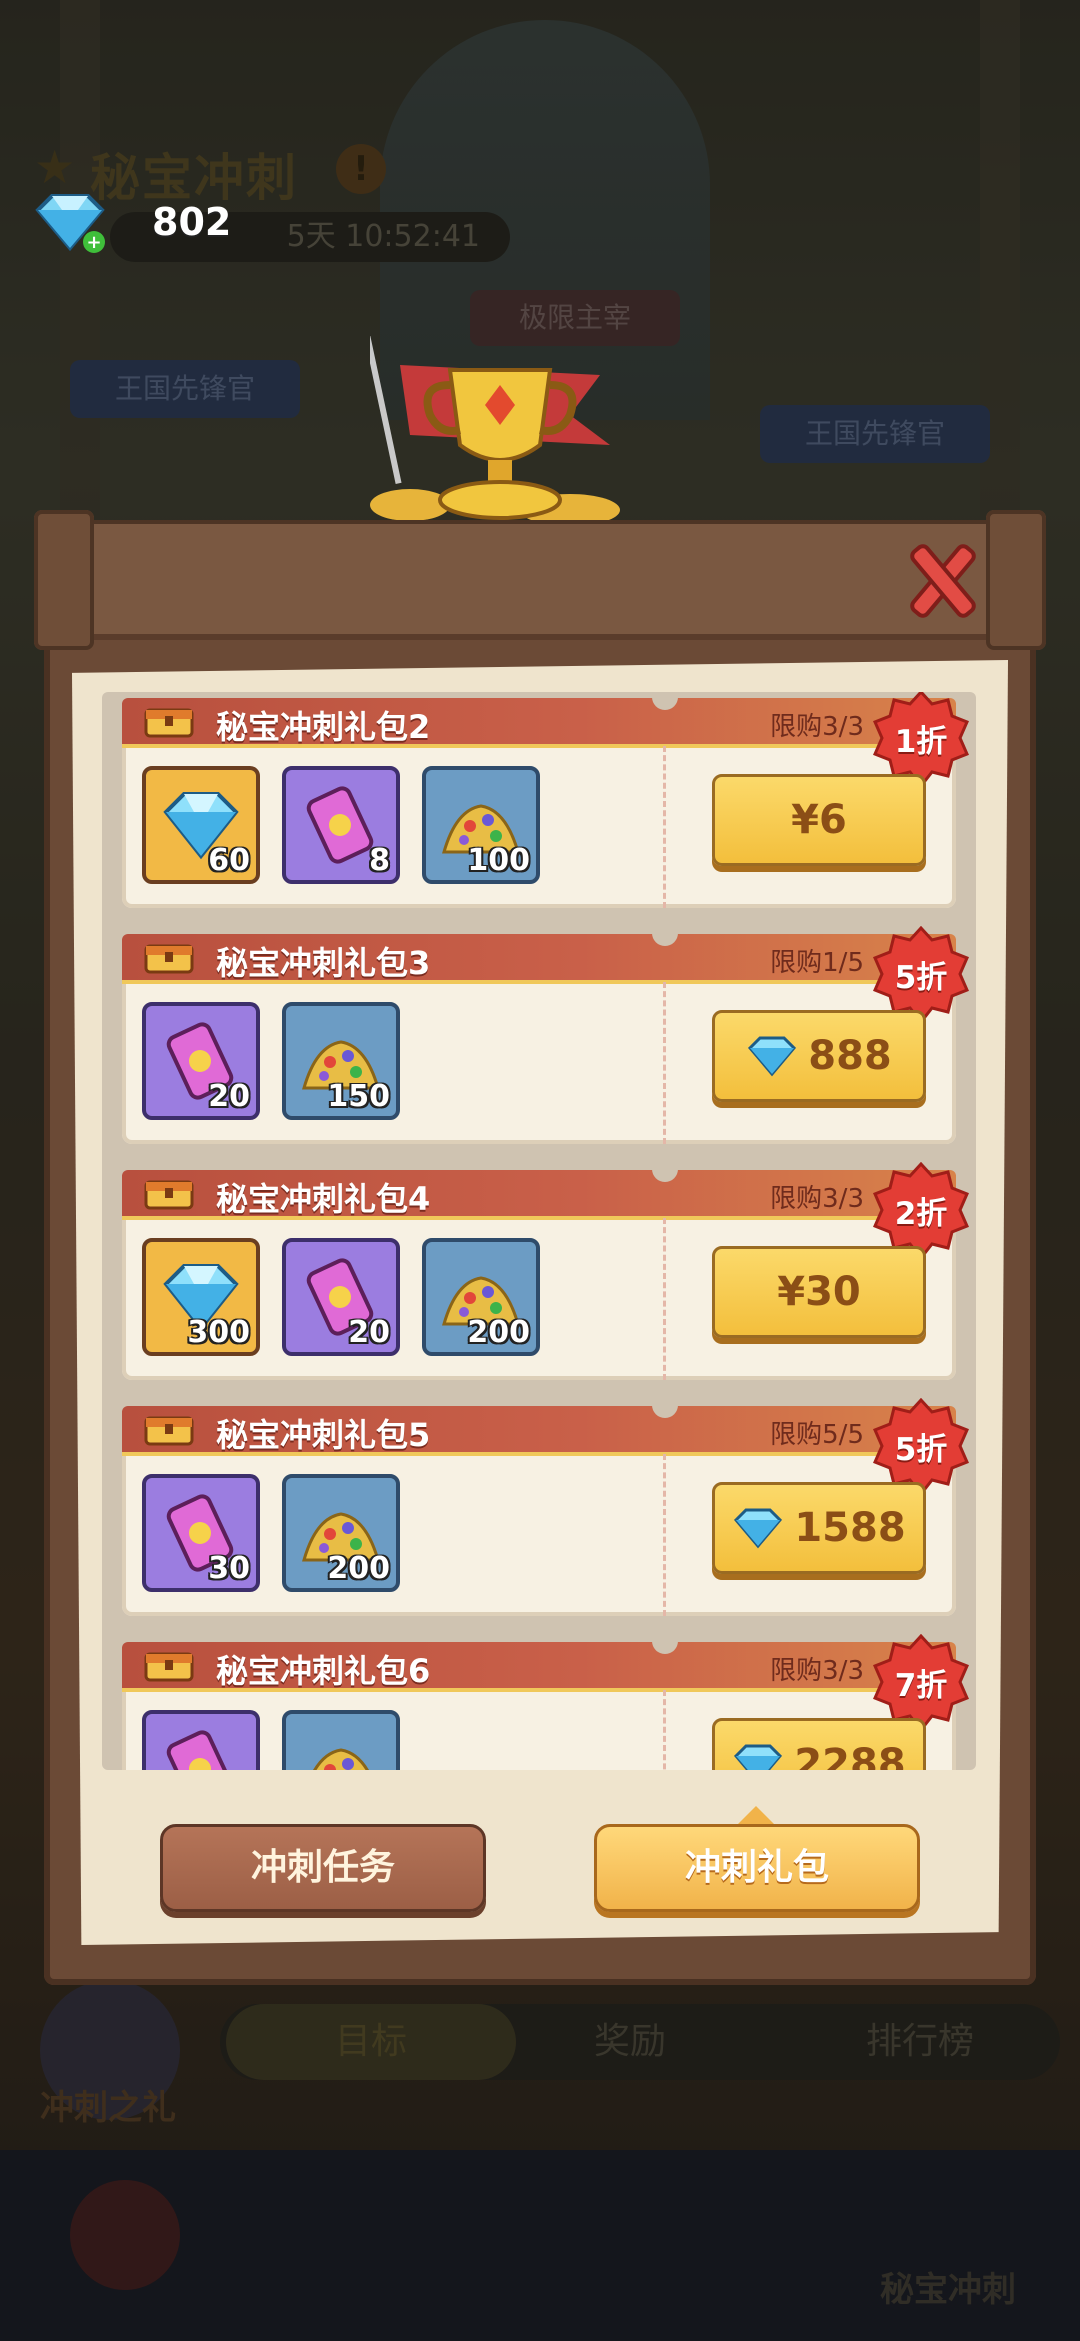 The image size is (1080, 2341). What do you see at coordinates (323, 963) in the screenshot?
I see `gift-pack-title: 秘宝冲刺礼包3` at bounding box center [323, 963].